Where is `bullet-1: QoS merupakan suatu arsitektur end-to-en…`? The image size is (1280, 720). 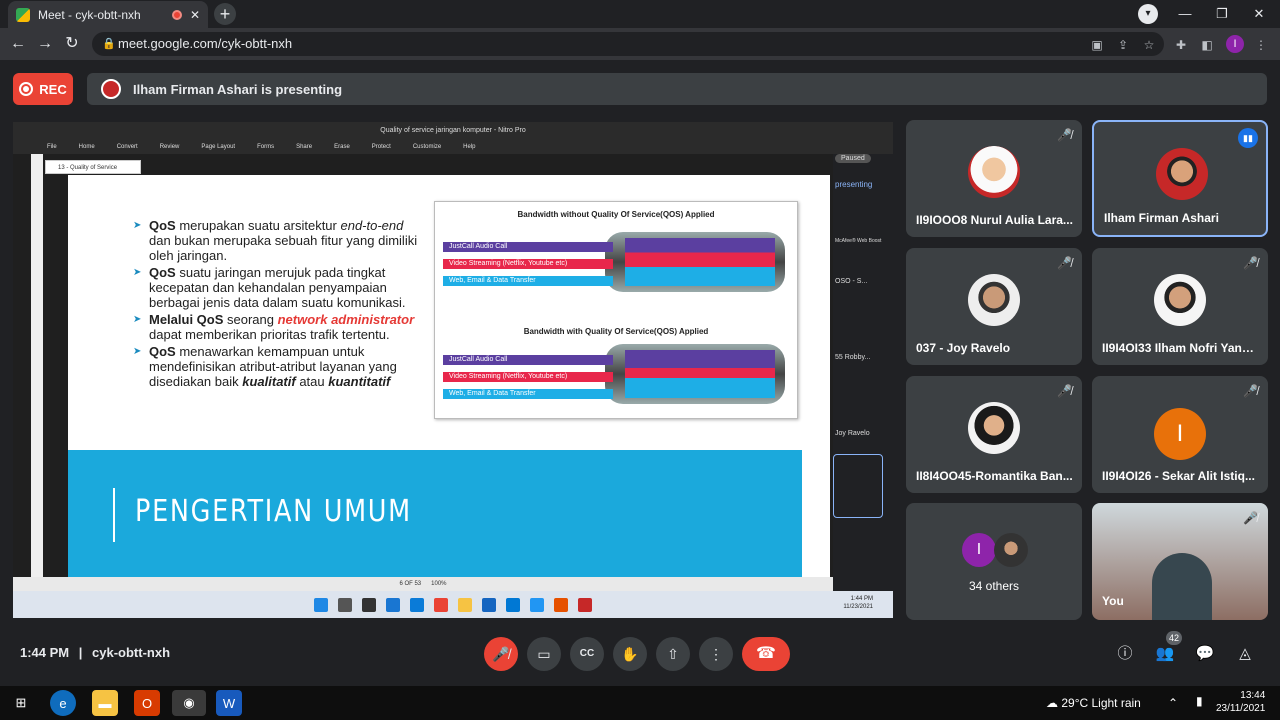 bullet-1: QoS merupakan suatu arsitektur end-to-en… is located at coordinates (278, 240).